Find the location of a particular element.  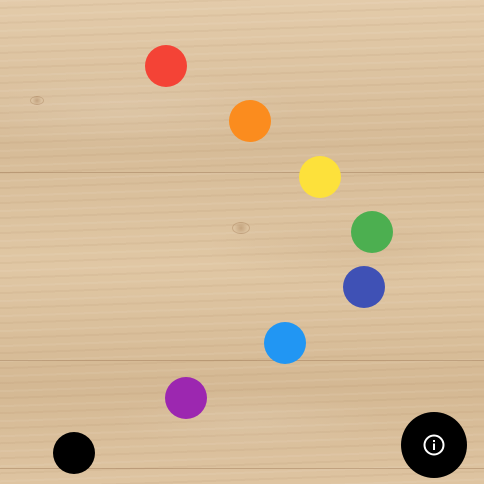

dot-green is located at coordinates (372, 232).